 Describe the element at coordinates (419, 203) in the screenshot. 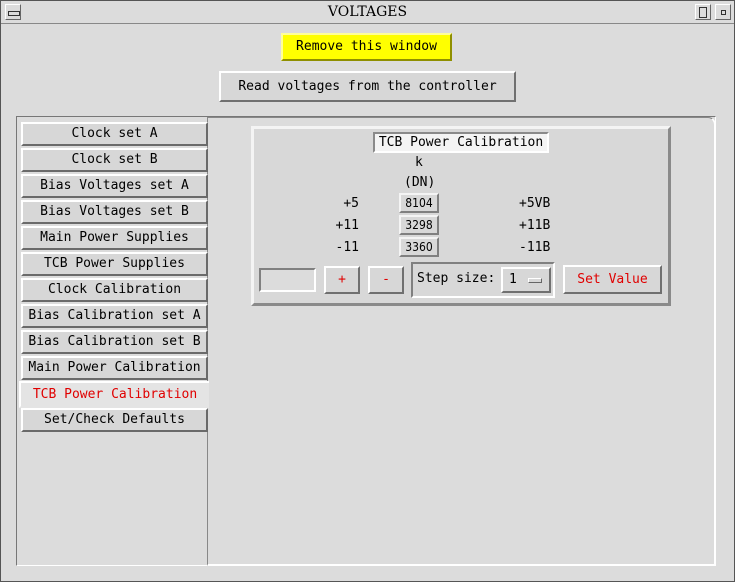

I see `calibration-value: 8104` at that location.